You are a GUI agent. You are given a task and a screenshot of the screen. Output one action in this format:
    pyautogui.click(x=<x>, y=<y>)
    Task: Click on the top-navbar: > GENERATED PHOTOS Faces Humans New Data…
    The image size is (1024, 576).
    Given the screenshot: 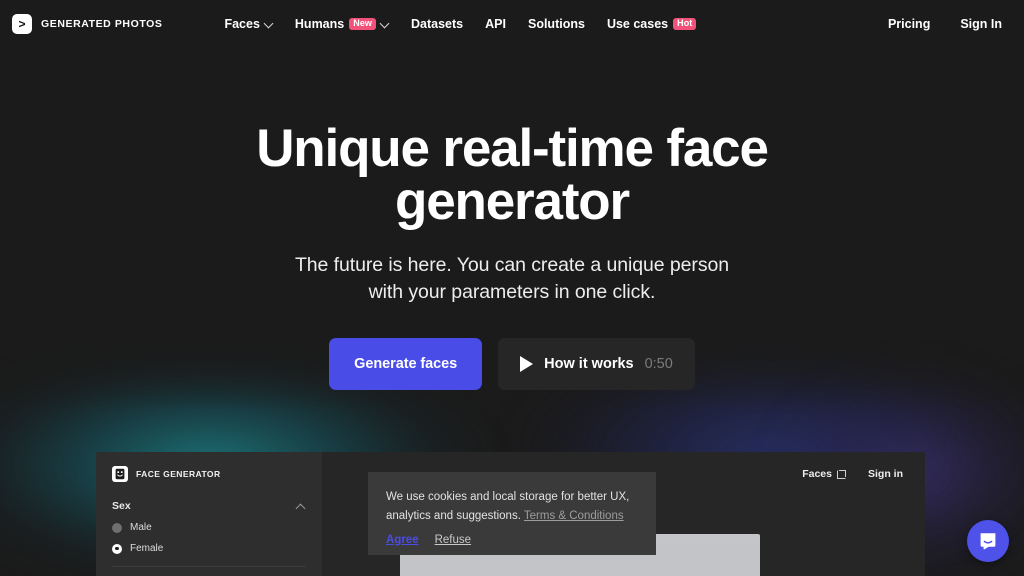 What is the action you would take?
    pyautogui.click(x=512, y=24)
    